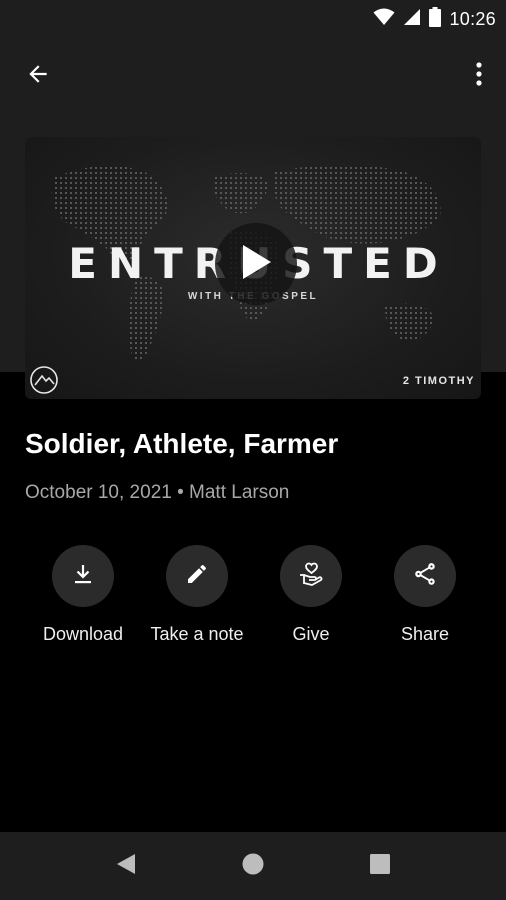  Describe the element at coordinates (182, 443) in the screenshot. I see `sermon-title: Soldier, Athlete, Farmer` at that location.